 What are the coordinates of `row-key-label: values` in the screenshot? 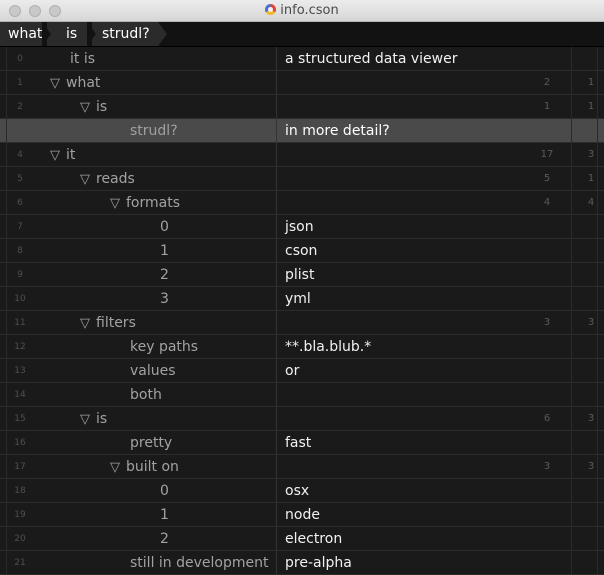 It's located at (153, 371).